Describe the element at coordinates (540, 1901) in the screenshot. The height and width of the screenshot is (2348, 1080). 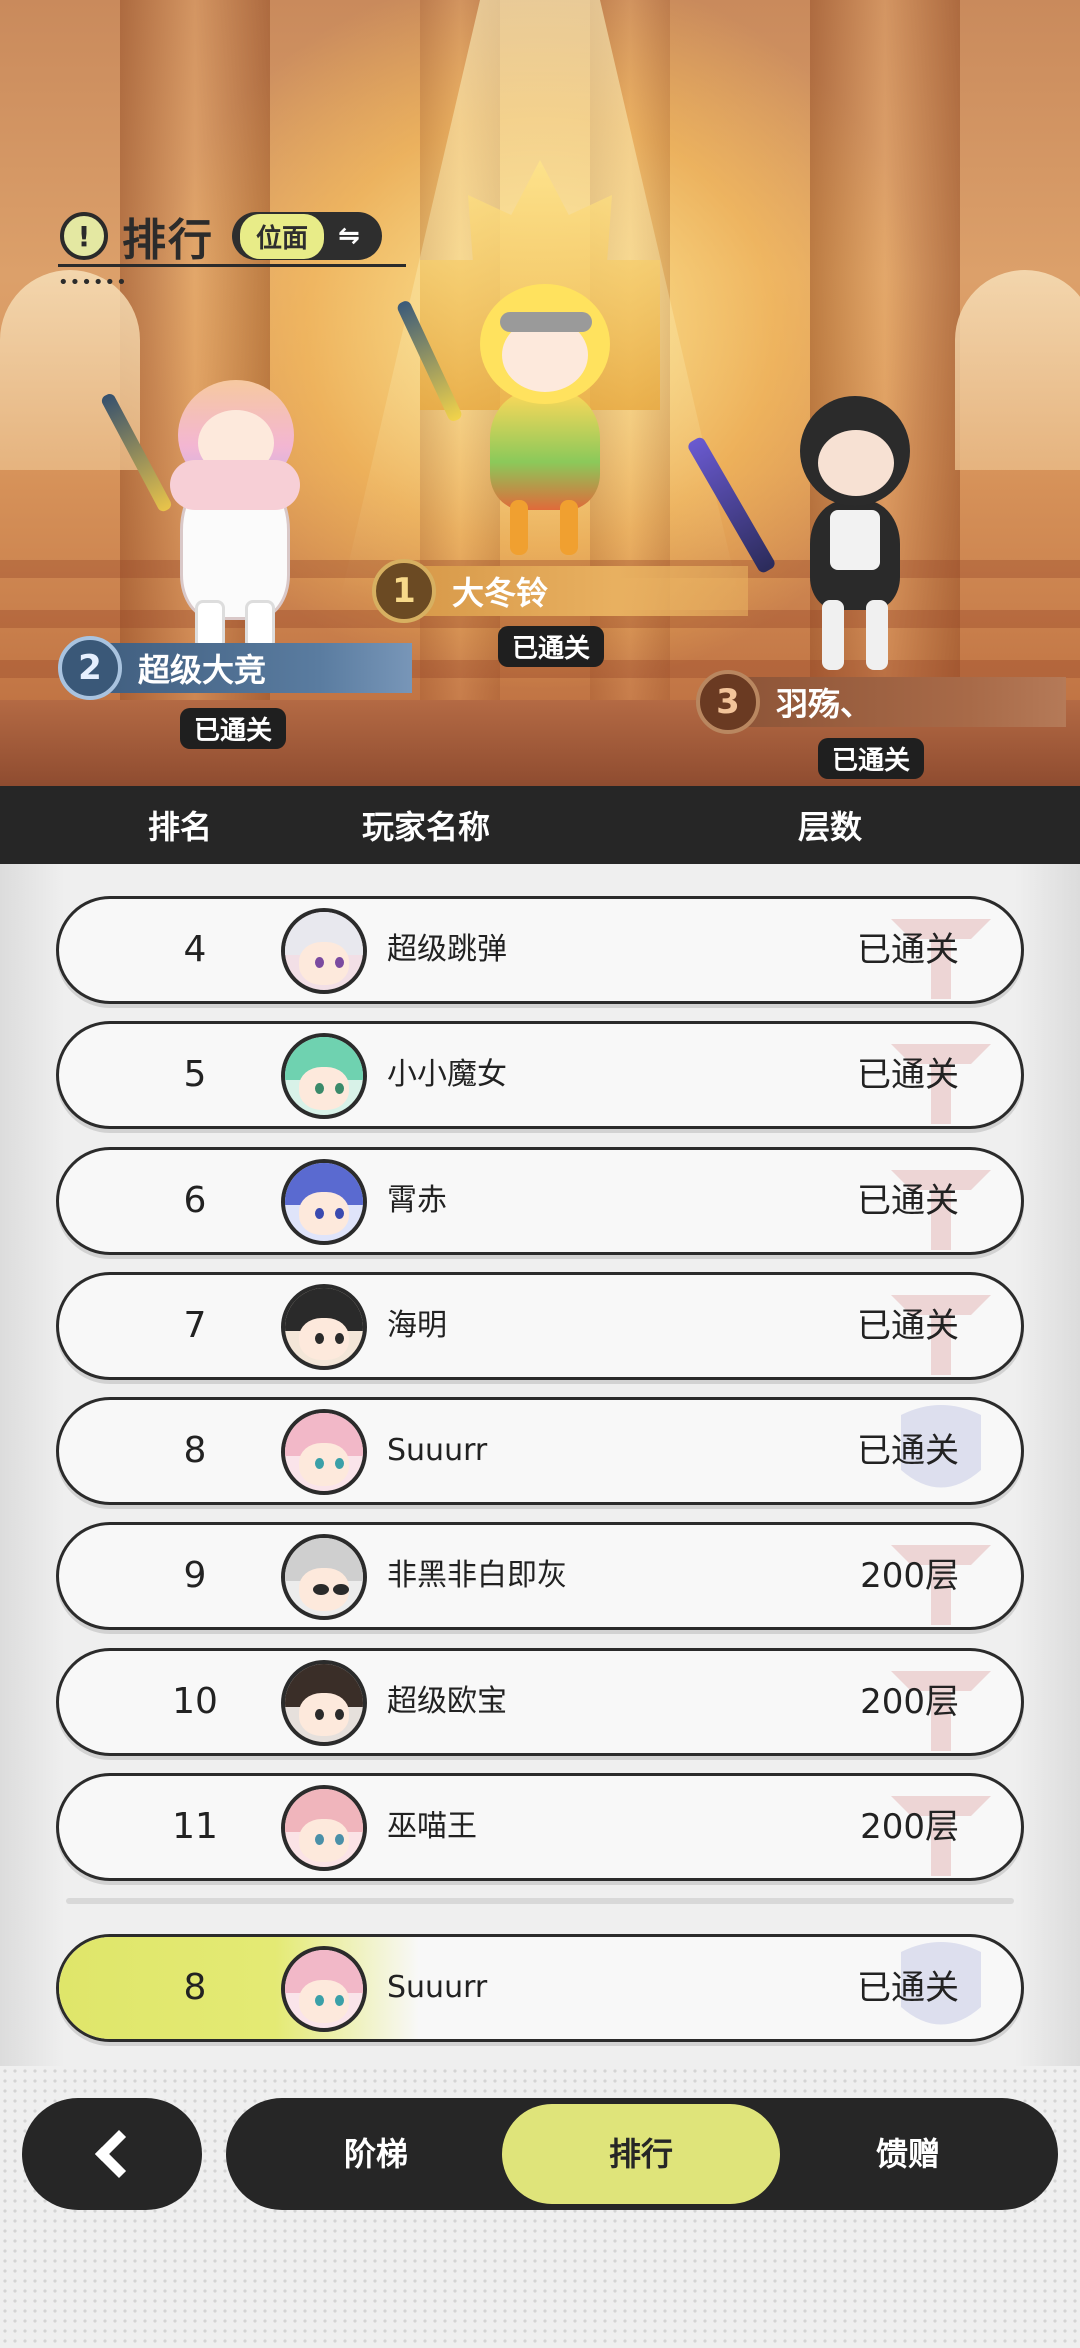
I see `list-divider` at that location.